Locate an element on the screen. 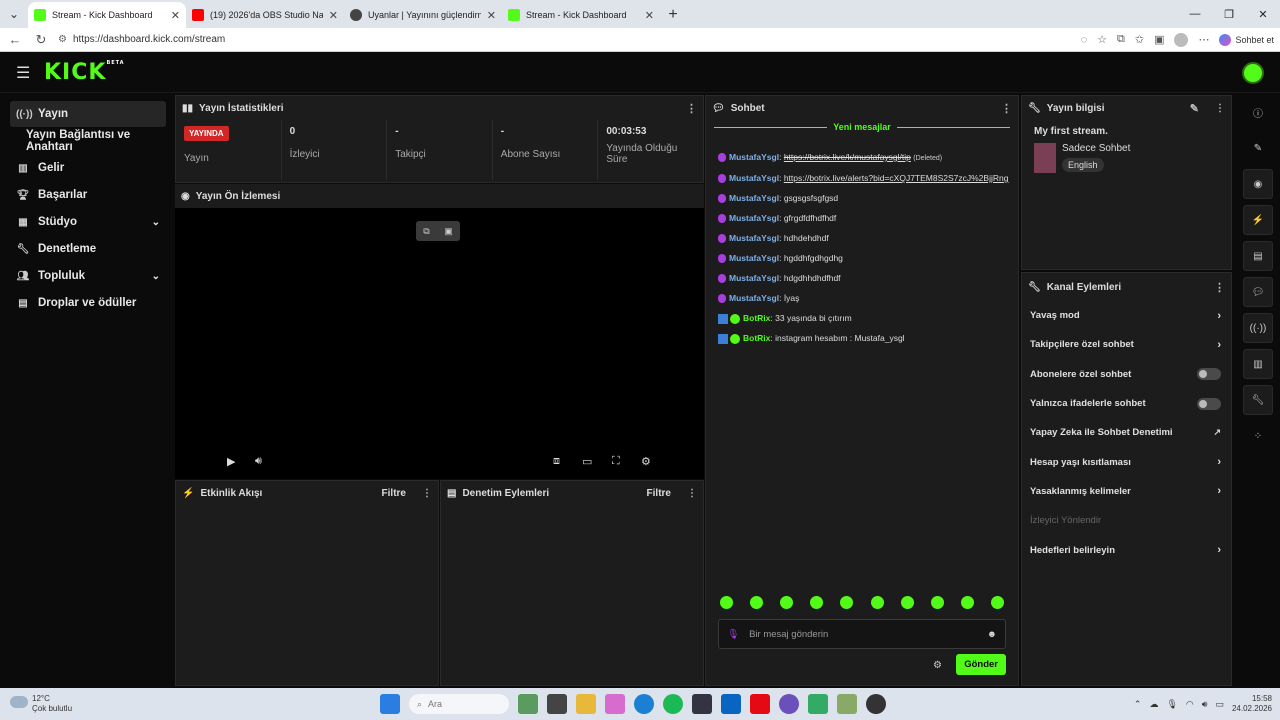 Image resolution: width=1280 pixels, height=720 pixels. sidebar-item-denetleme: 🔧︎ Denetleme is located at coordinates (88, 249).